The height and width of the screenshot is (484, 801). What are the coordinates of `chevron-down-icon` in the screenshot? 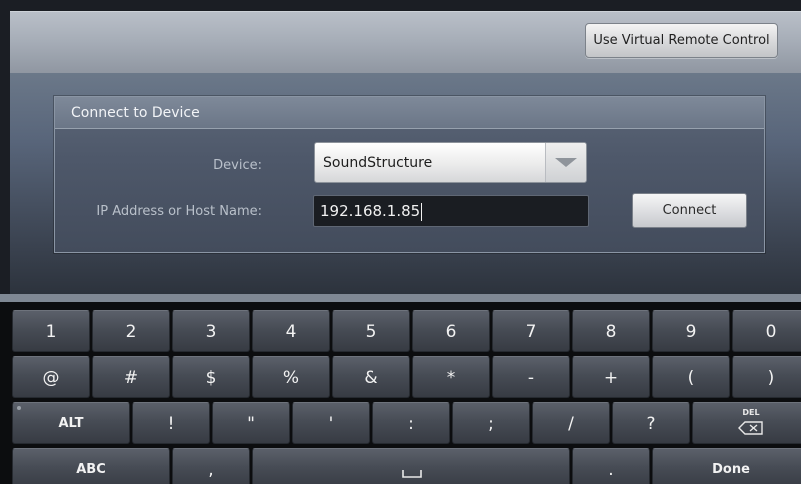 It's located at (566, 162).